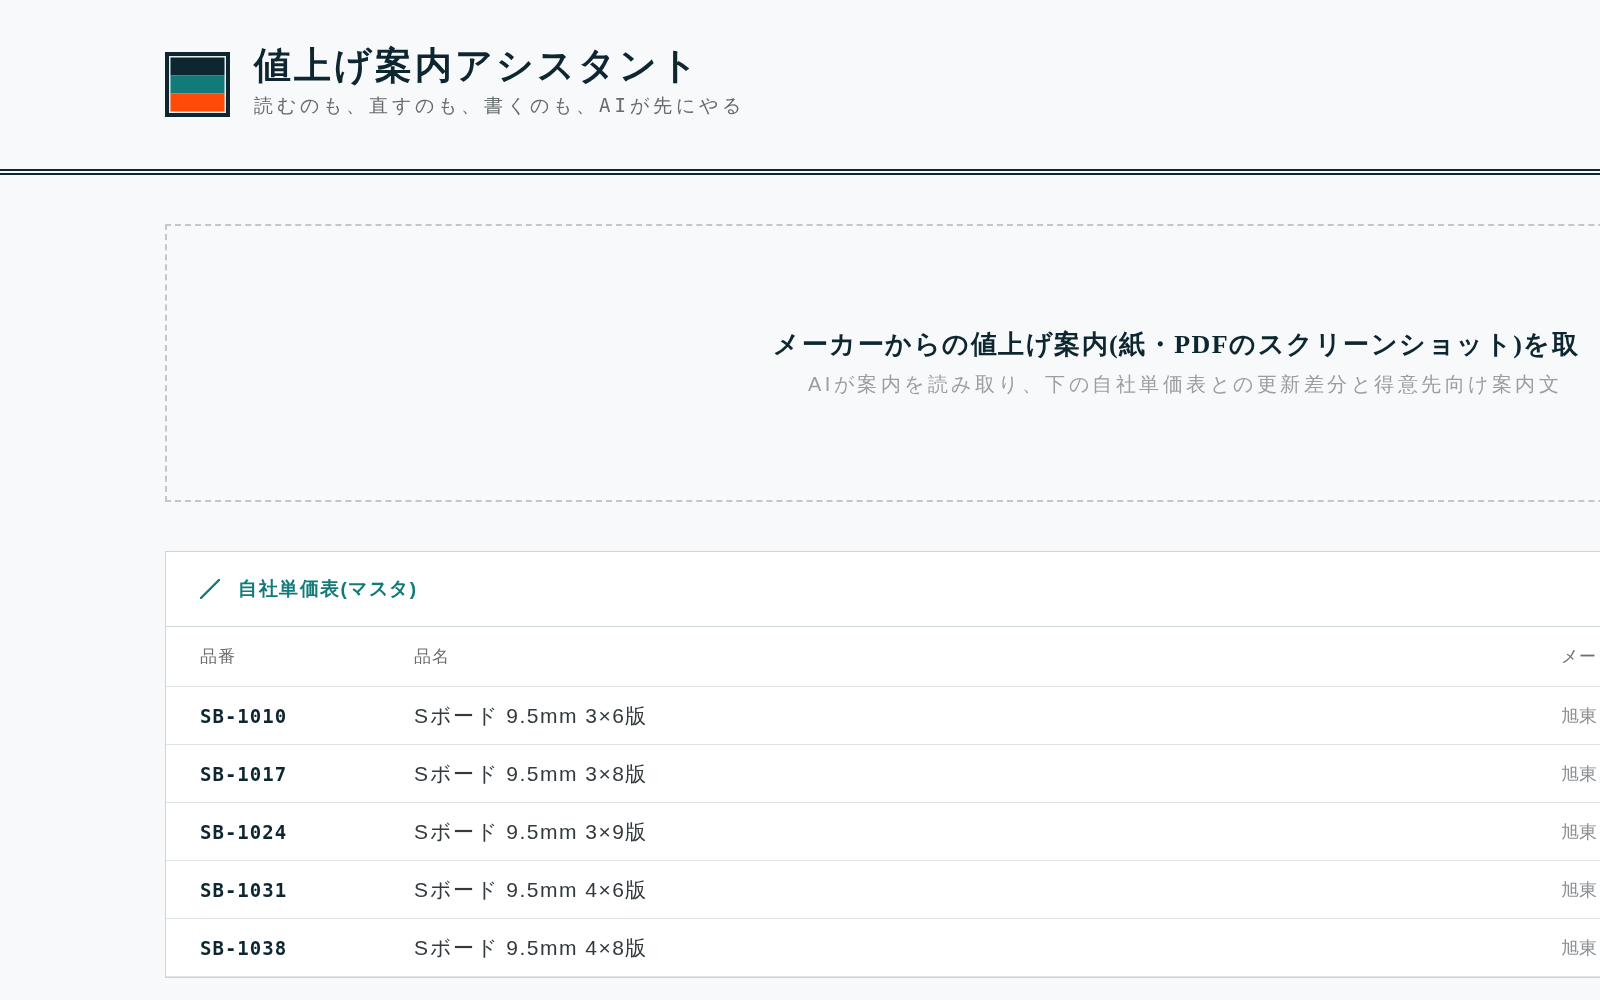 This screenshot has width=1600, height=1000. What do you see at coordinates (197, 84) in the screenshot?
I see `striped-logo-icon` at bounding box center [197, 84].